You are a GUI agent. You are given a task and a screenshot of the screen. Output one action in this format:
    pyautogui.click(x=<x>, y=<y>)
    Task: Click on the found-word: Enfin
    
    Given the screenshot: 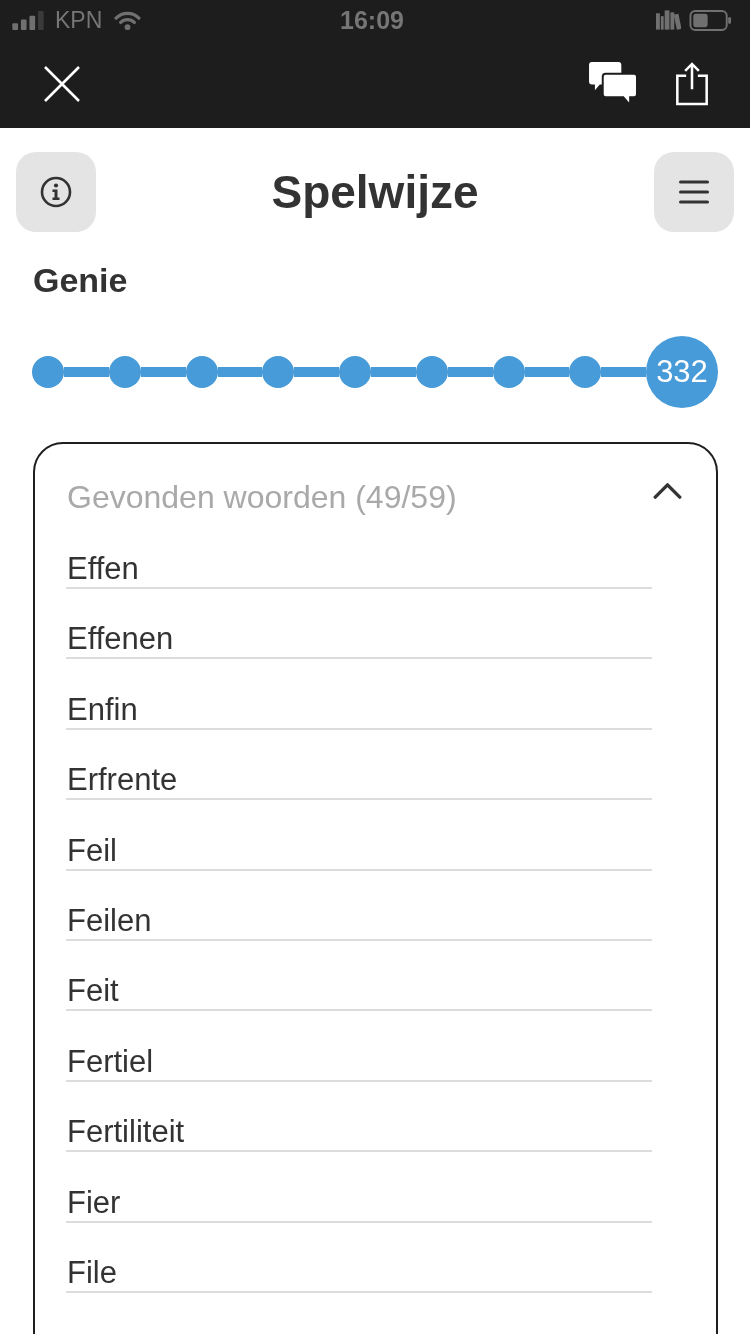 What is the action you would take?
    pyautogui.click(x=102, y=709)
    